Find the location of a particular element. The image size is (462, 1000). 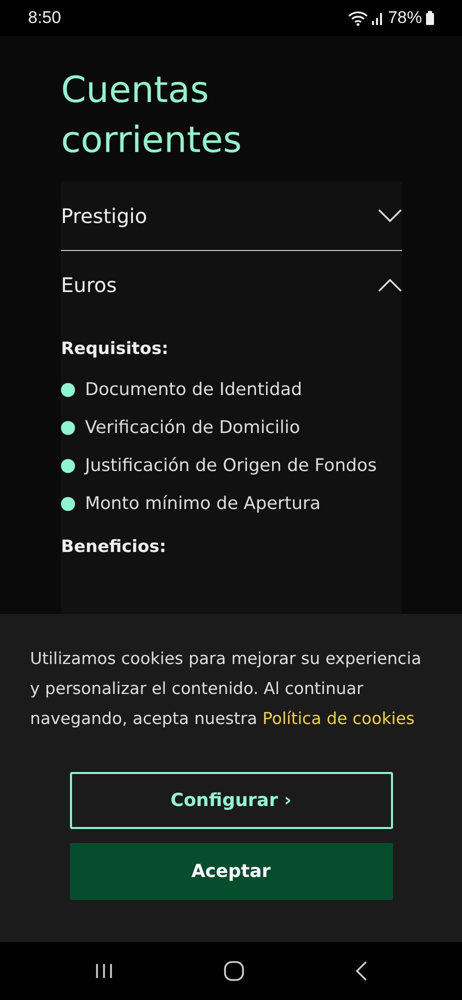

back-icon is located at coordinates (360, 971).